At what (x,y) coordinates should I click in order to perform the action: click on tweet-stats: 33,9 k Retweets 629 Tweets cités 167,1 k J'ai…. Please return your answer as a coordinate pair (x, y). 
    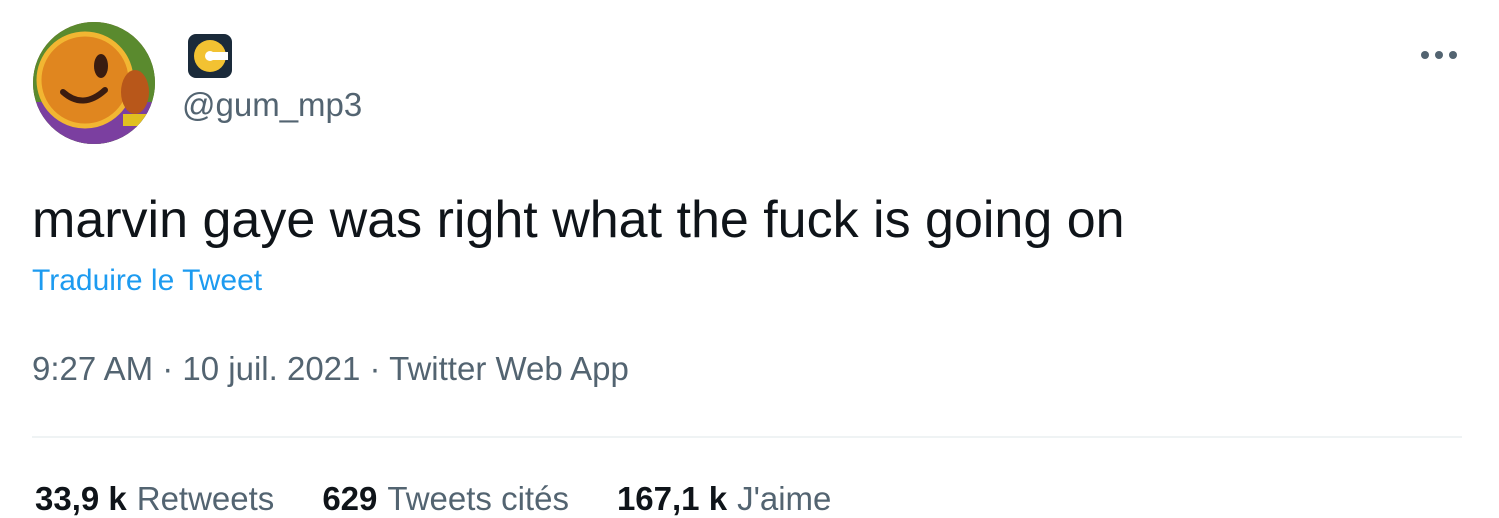
    Looking at the image, I should click on (457, 499).